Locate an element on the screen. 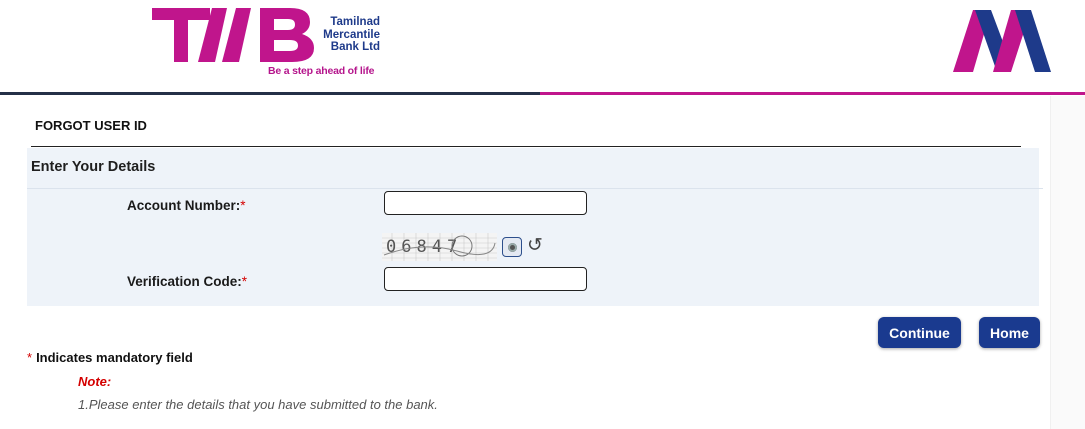  captcha-audio-button is located at coordinates (512, 247).